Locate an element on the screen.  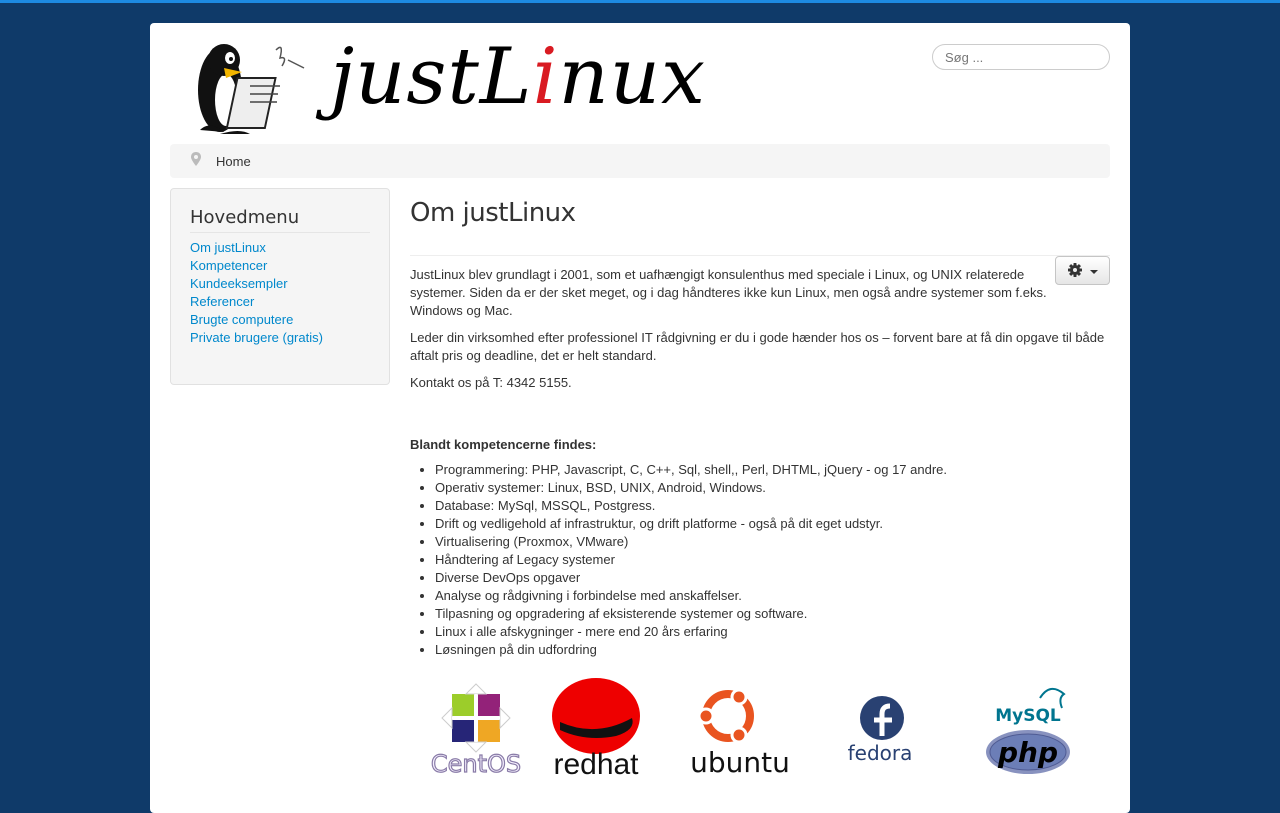
redhat-logo: redhat is located at coordinates (596, 729).